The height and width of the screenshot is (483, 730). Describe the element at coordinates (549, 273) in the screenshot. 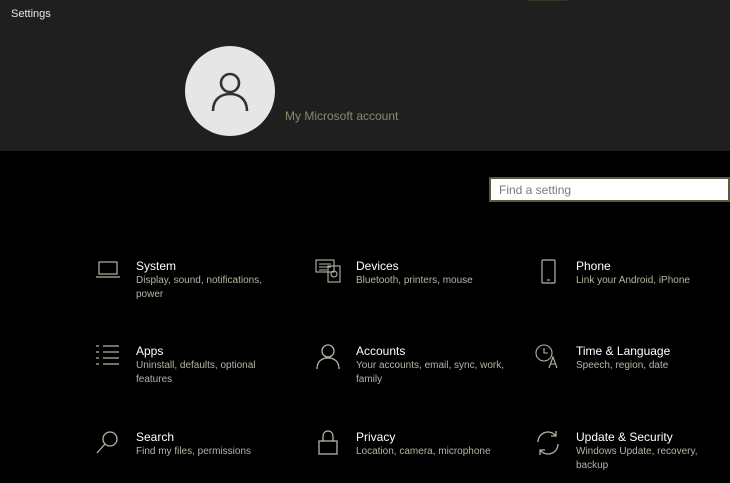

I see `phone-icon` at that location.